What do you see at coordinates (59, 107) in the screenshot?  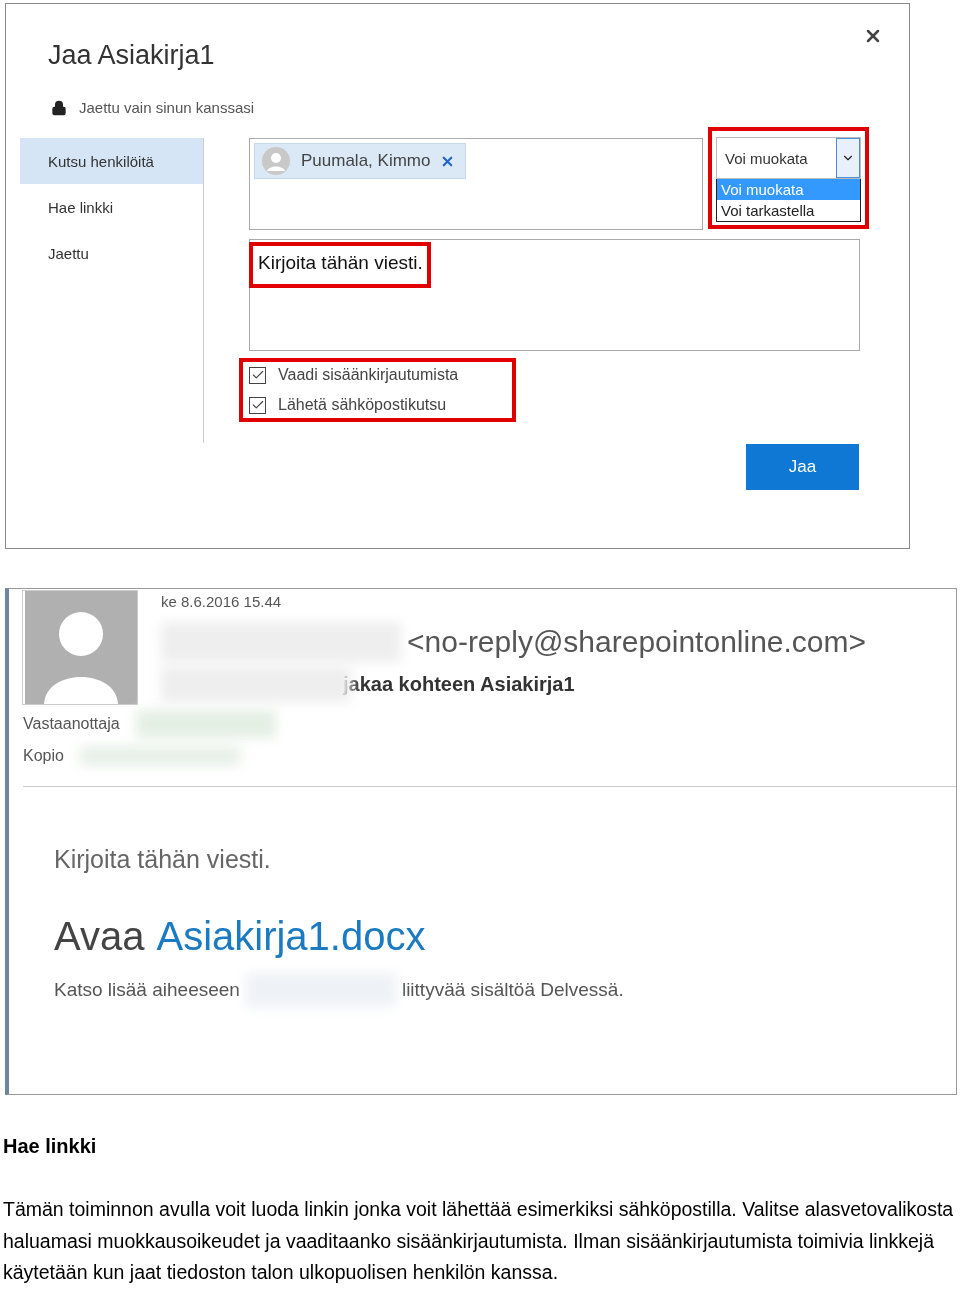 I see `lock-icon` at bounding box center [59, 107].